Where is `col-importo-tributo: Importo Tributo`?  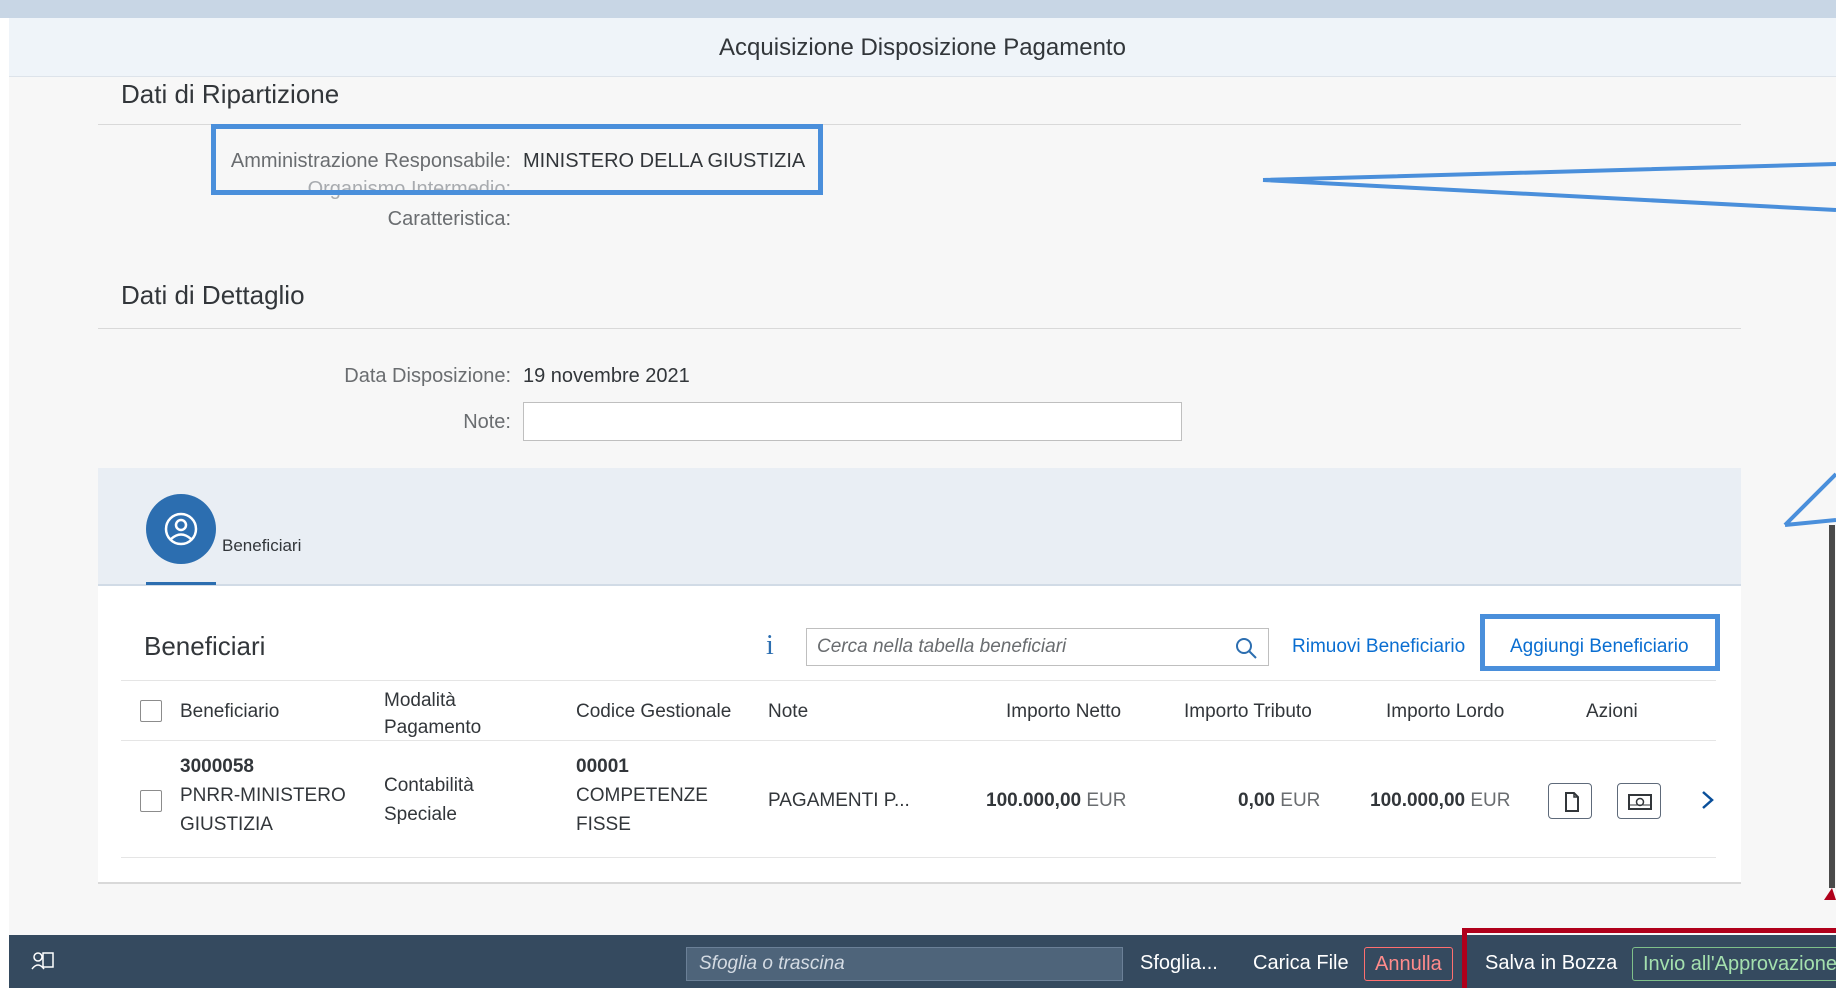 col-importo-tributo: Importo Tributo is located at coordinates (1248, 712).